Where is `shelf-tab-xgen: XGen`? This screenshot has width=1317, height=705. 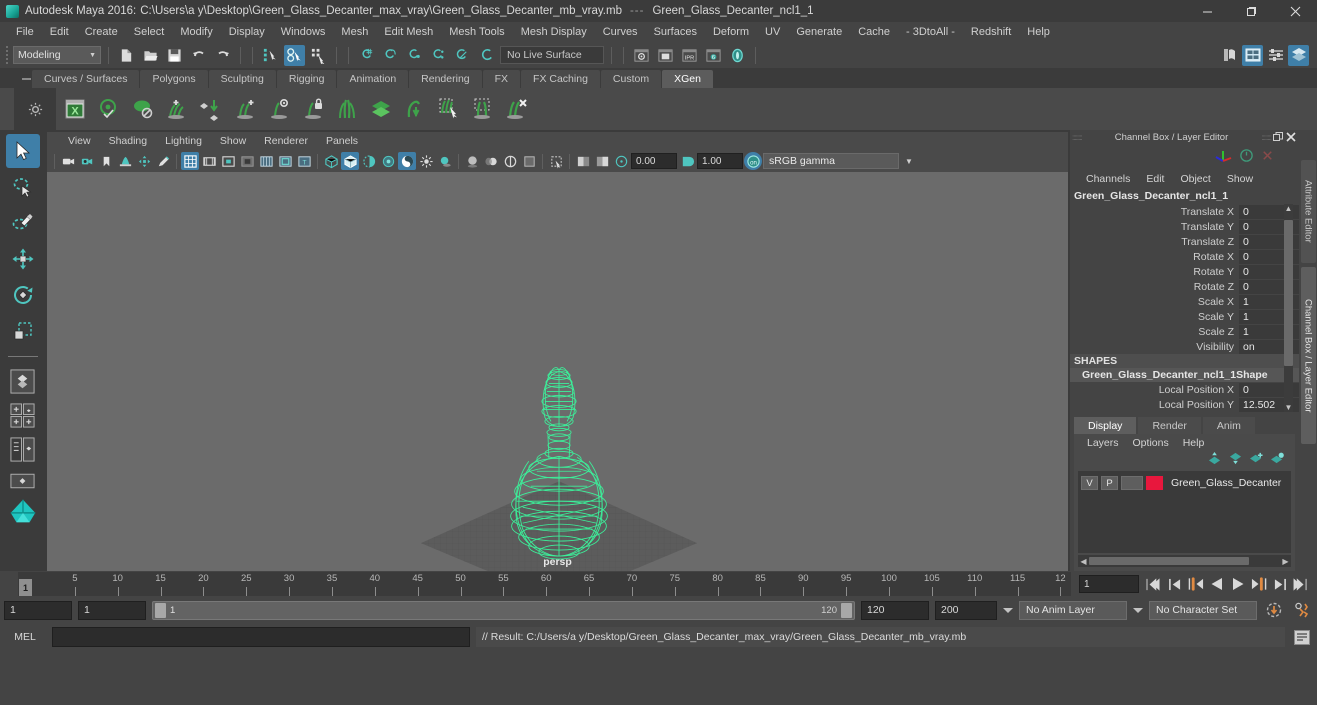 shelf-tab-xgen: XGen is located at coordinates (687, 79).